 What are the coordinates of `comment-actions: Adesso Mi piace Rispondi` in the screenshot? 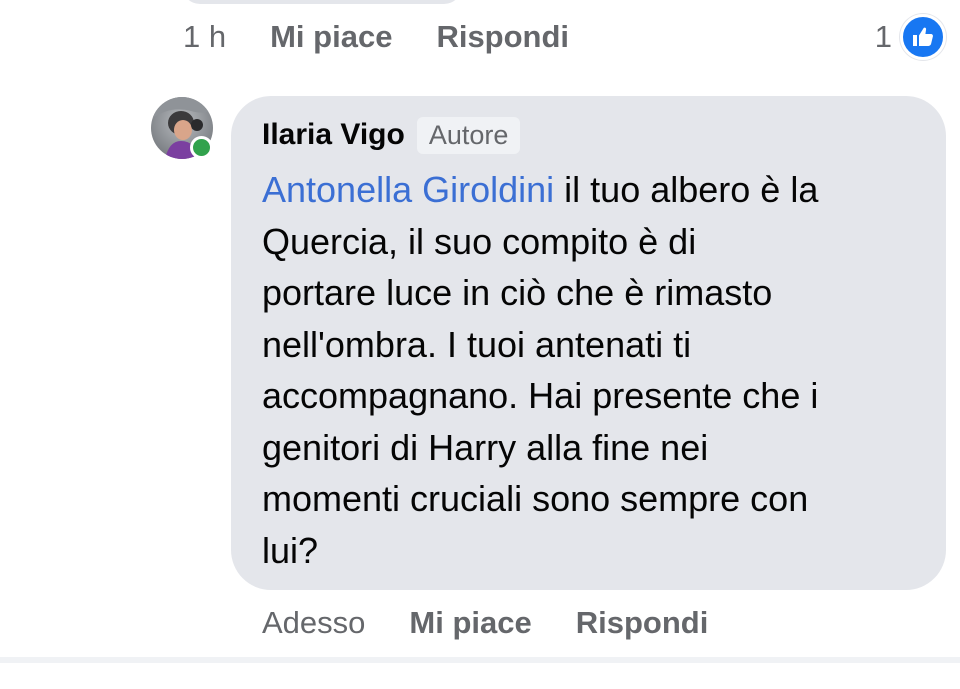 It's located at (485, 623).